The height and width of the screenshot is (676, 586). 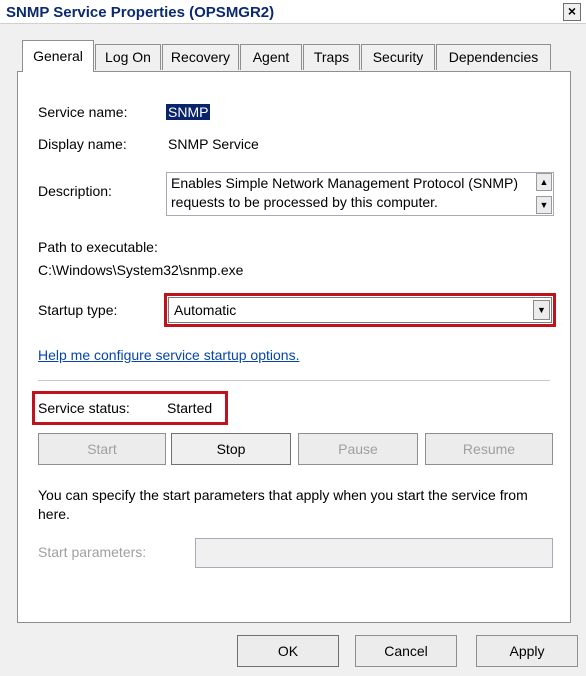 What do you see at coordinates (572, 12) in the screenshot?
I see `close-button: ×` at bounding box center [572, 12].